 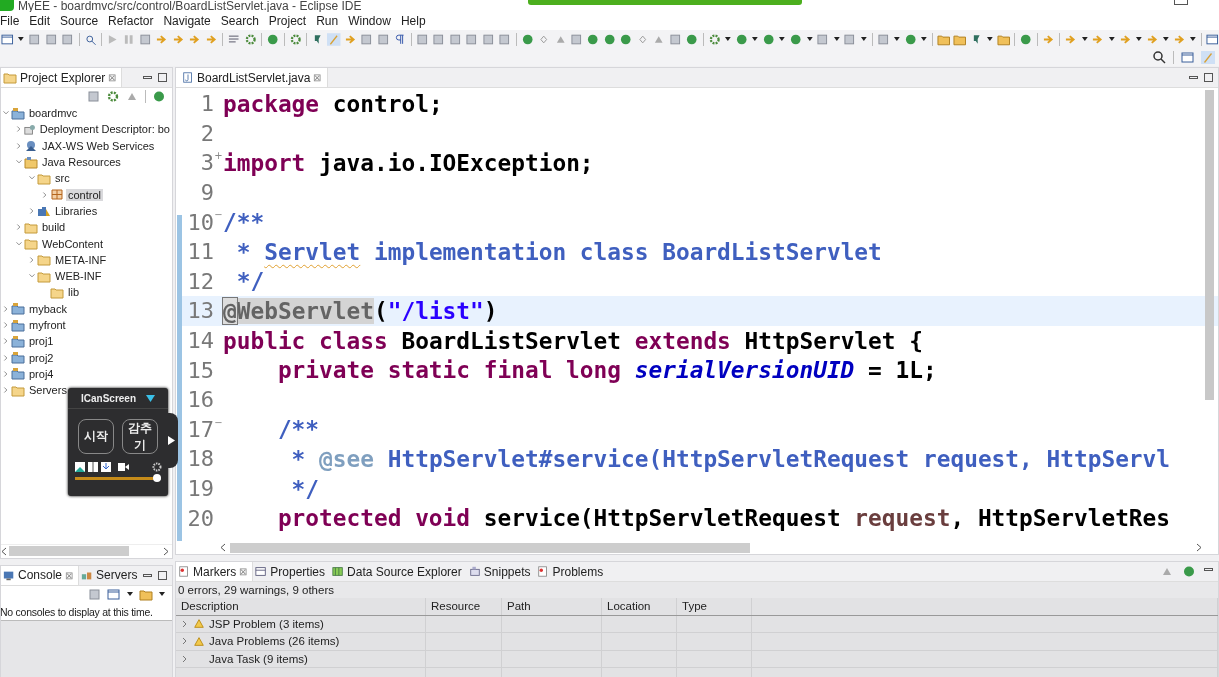 I want to click on view-tab: Markers ⊠, so click(x=215, y=571).